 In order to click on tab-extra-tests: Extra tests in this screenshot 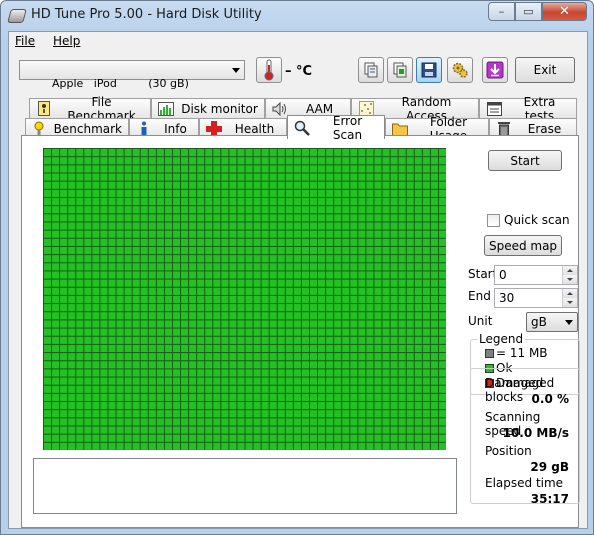, I will do `click(528, 109)`.